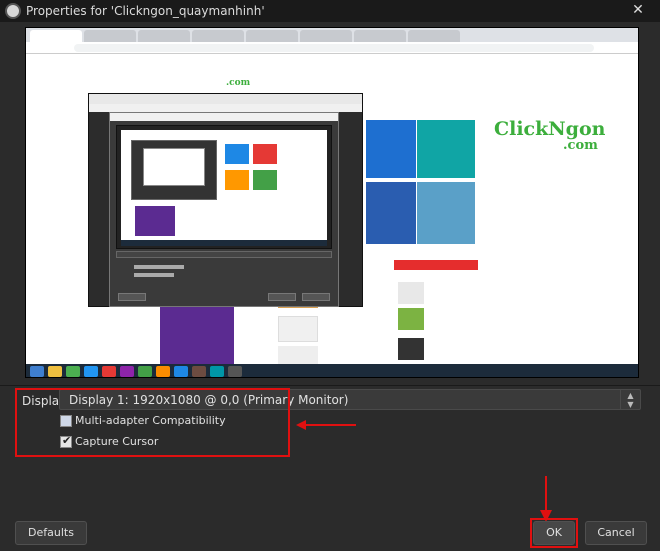  Describe the element at coordinates (174, 167) in the screenshot. I see `nested-window` at that location.